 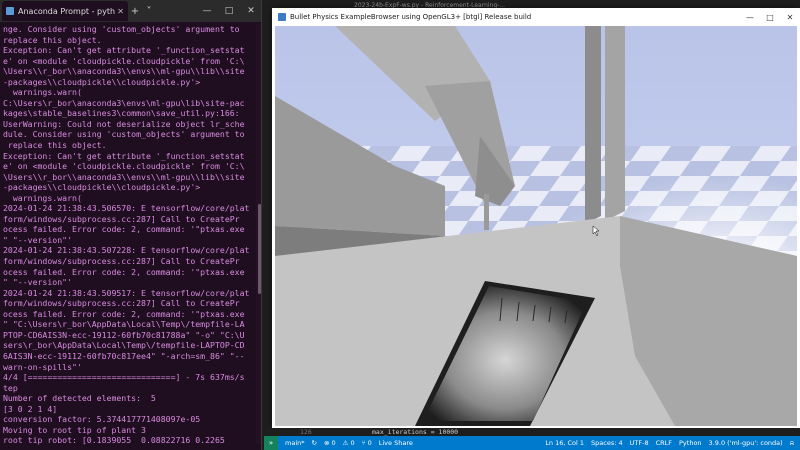 What do you see at coordinates (532, 432) in the screenshot?
I see `editor-peek: 126 max_iterations = 10000` at bounding box center [532, 432].